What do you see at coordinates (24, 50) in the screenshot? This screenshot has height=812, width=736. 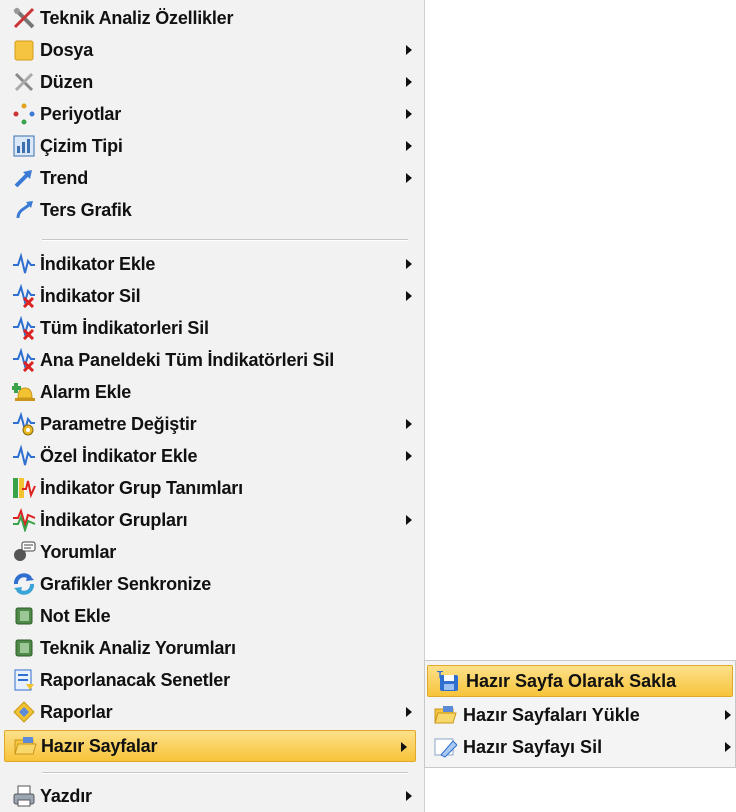 I see `folder-icon` at bounding box center [24, 50].